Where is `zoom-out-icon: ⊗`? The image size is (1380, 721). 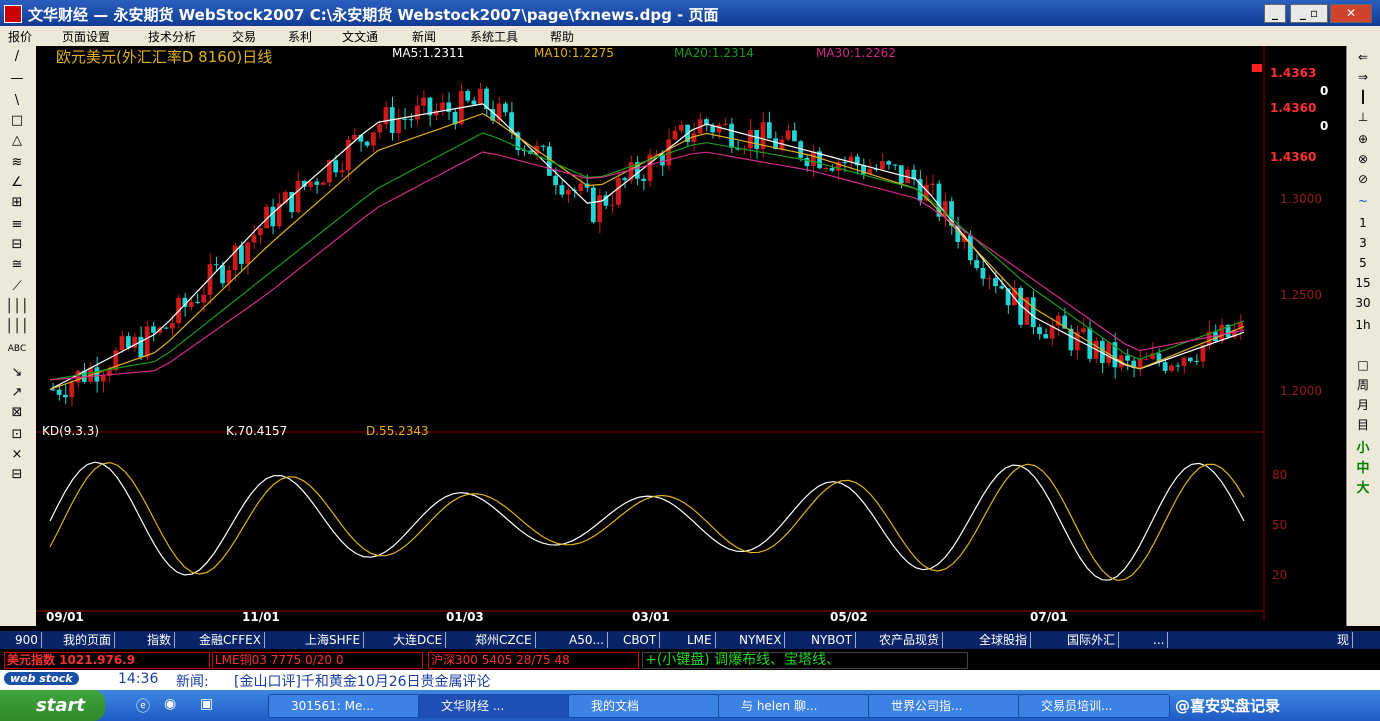
zoom-out-icon: ⊗ is located at coordinates (1363, 159).